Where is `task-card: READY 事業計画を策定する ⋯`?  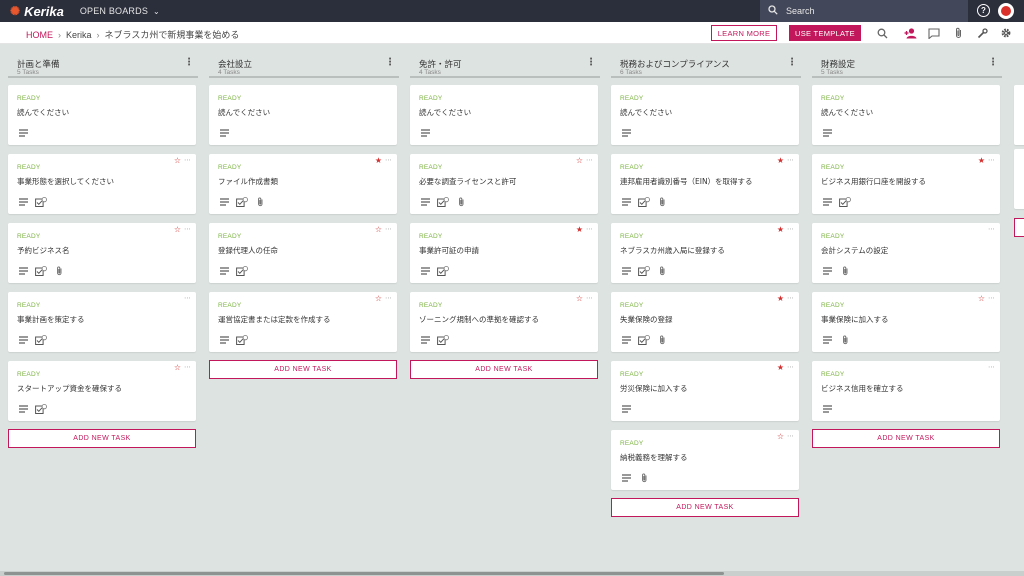
task-card: READY 事業計画を策定する ⋯ is located at coordinates (102, 322).